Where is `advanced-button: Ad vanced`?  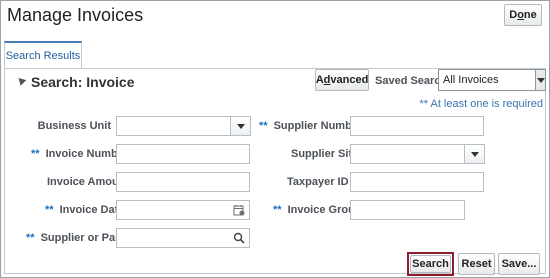
advanced-button: Ad vanced is located at coordinates (342, 80).